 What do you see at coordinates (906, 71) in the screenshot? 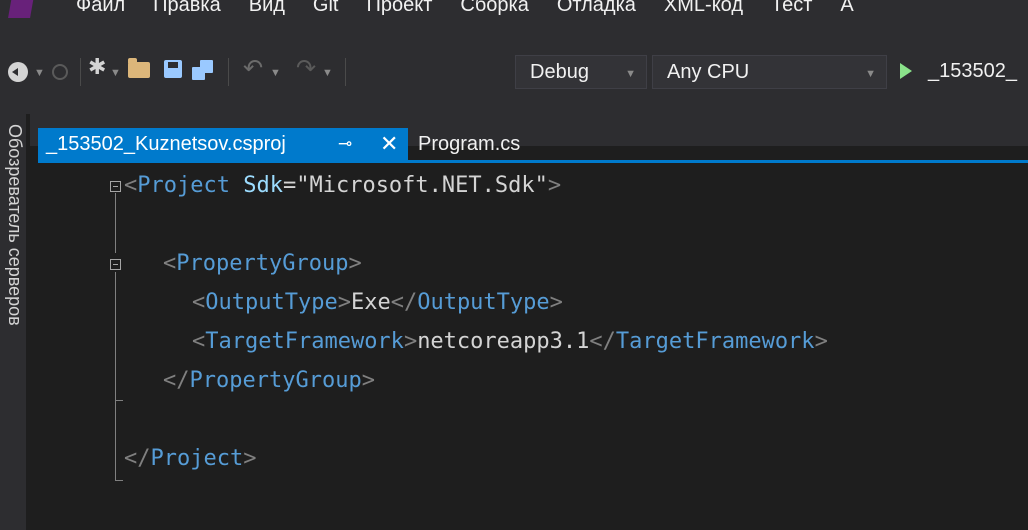
I see `start-play-icon` at bounding box center [906, 71].